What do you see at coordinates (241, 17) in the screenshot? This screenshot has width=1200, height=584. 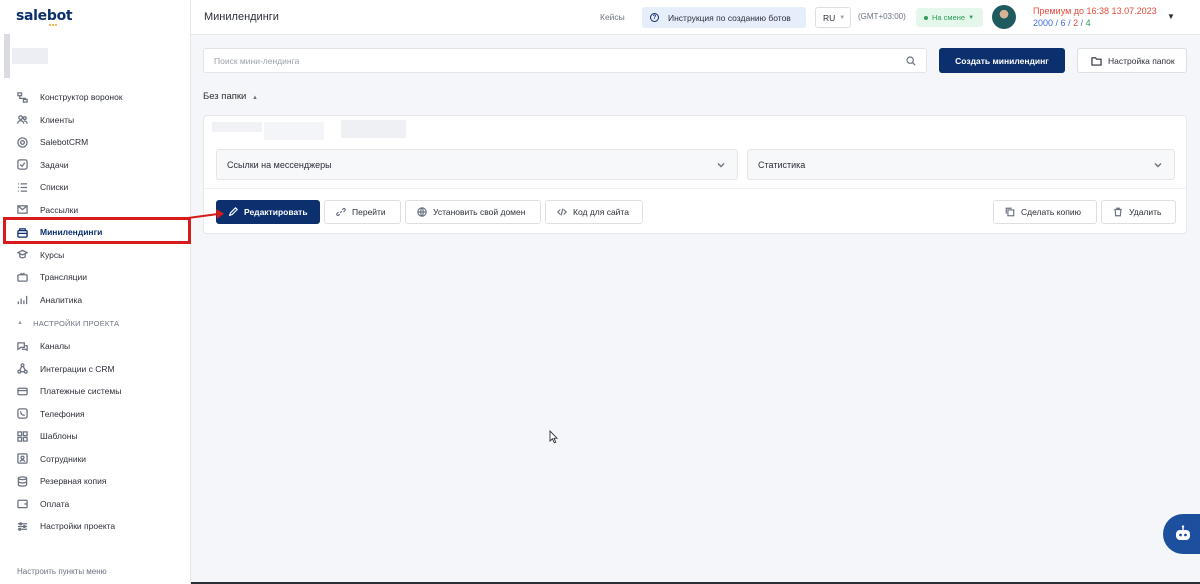 I see `page-title: Минилендинги` at bounding box center [241, 17].